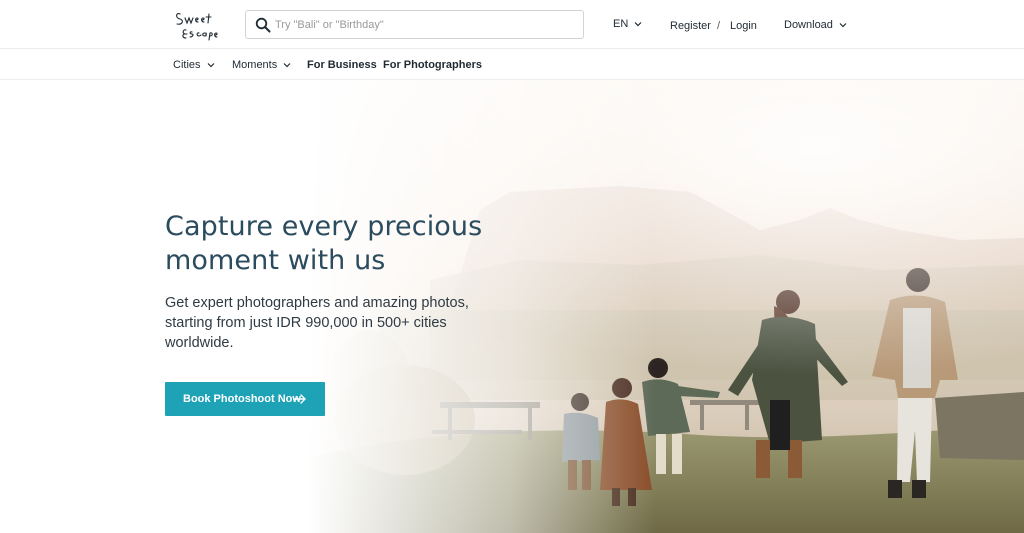  Describe the element at coordinates (342, 65) in the screenshot. I see `nav-item-for-business: For Business` at that location.